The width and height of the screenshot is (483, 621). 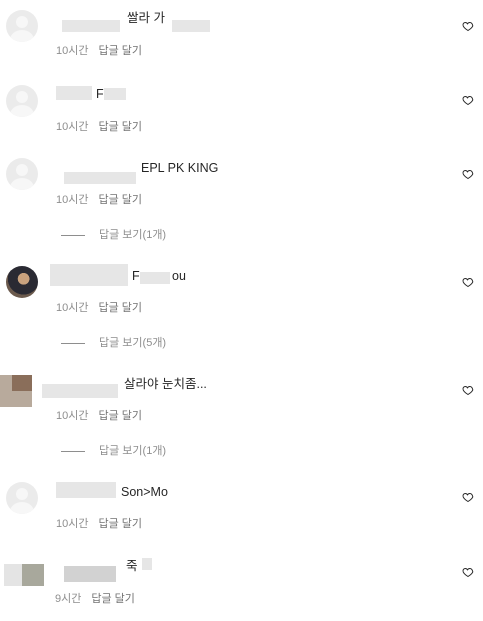 I want to click on comment-text: EPL PK KING, so click(x=180, y=168).